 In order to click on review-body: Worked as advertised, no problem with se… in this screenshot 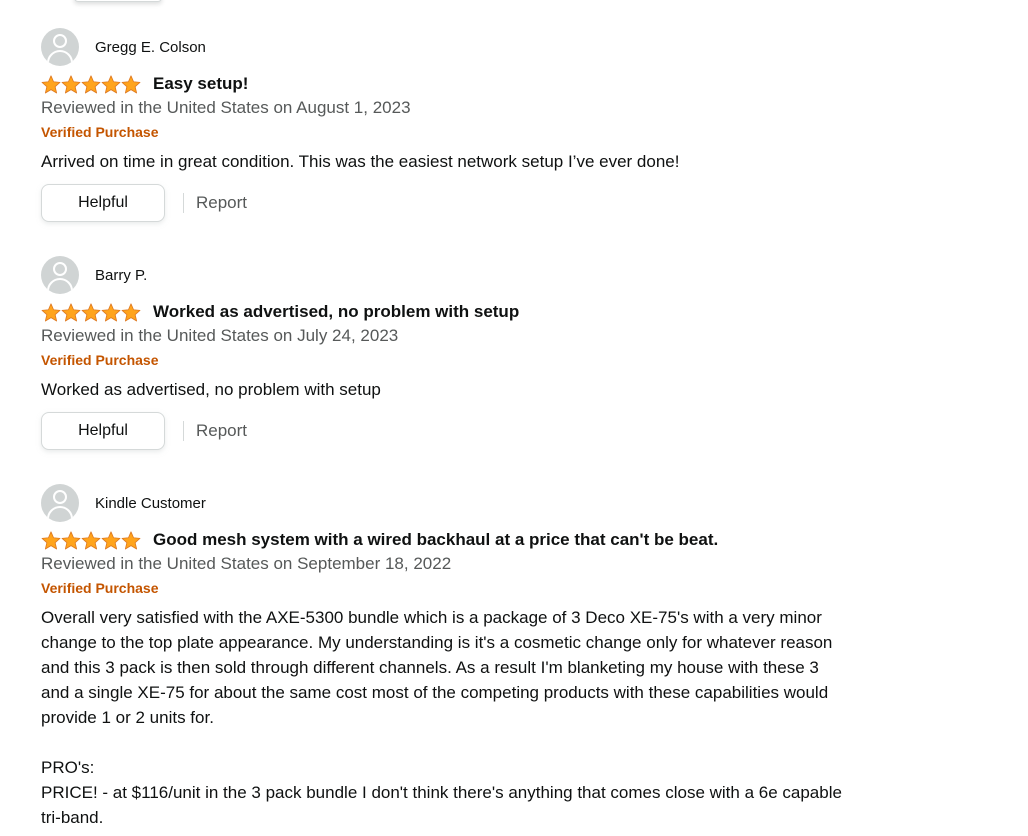, I will do `click(211, 389)`.